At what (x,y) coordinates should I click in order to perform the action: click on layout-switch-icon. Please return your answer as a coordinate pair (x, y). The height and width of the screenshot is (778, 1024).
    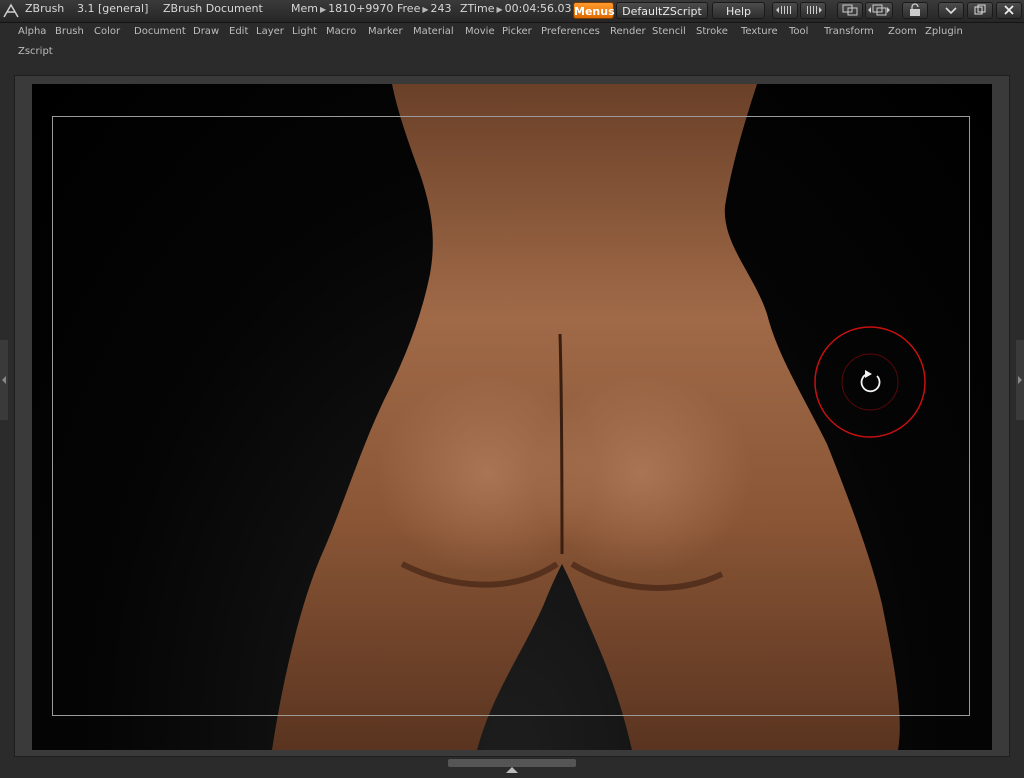
    Looking at the image, I should click on (879, 10).